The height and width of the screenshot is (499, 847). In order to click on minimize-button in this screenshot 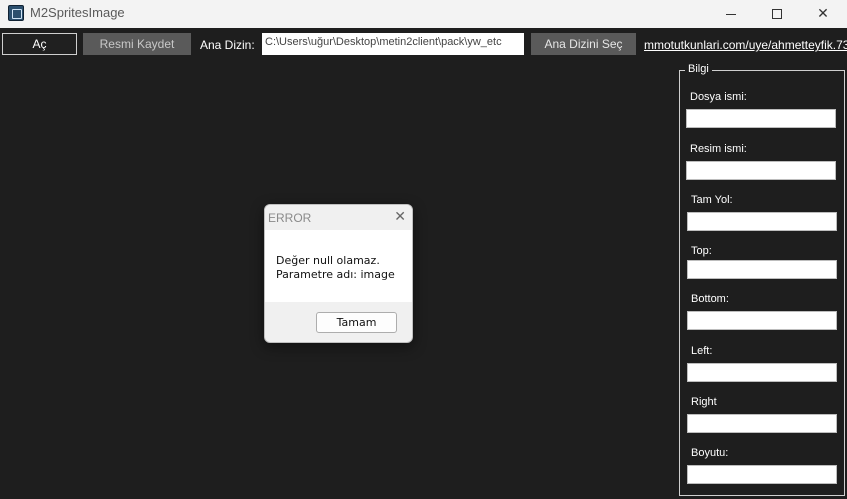, I will do `click(731, 14)`.